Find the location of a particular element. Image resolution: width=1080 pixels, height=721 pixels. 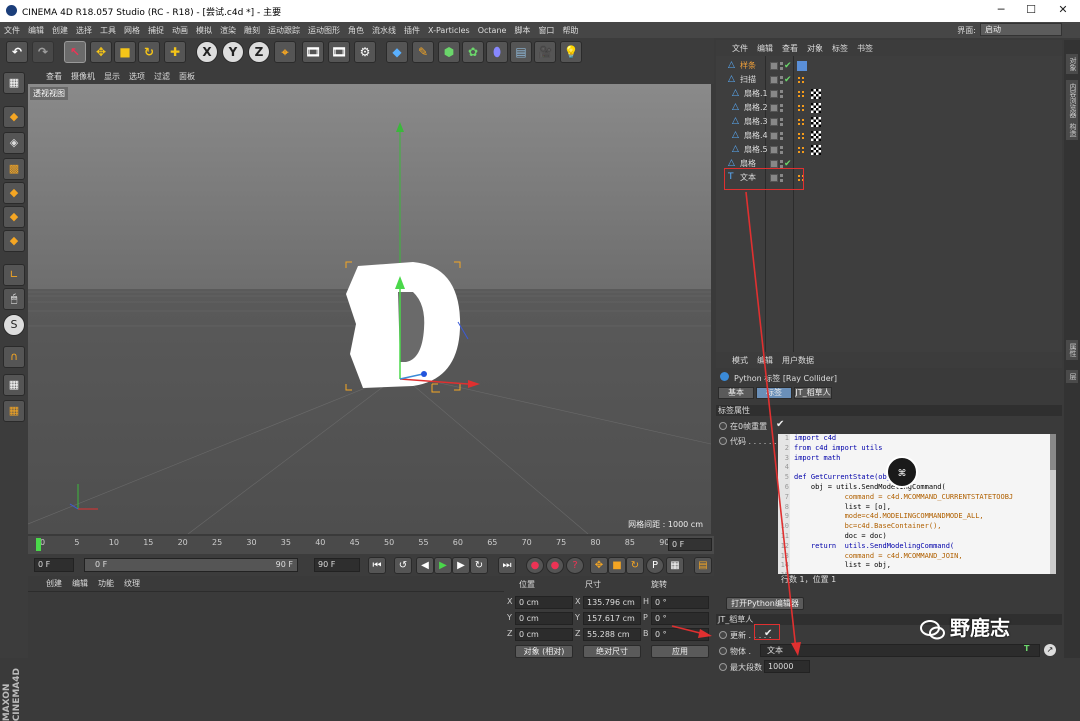

live-select-icon: ↖ is located at coordinates (75, 52).